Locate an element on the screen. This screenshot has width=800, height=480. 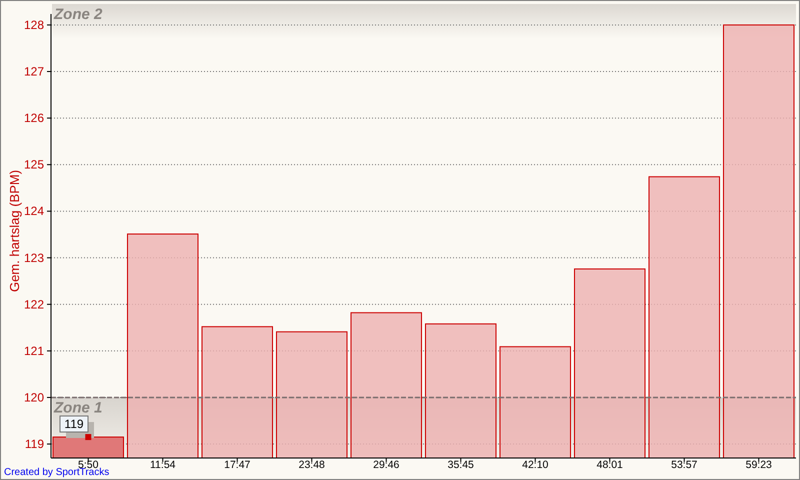
y-tick-label: 119 is located at coordinates (34, 444).